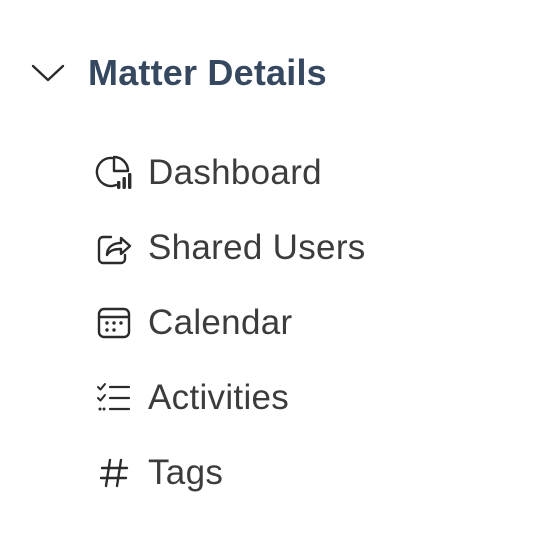 The width and height of the screenshot is (534, 536). I want to click on nav-item-tags: Tags, so click(230, 473).